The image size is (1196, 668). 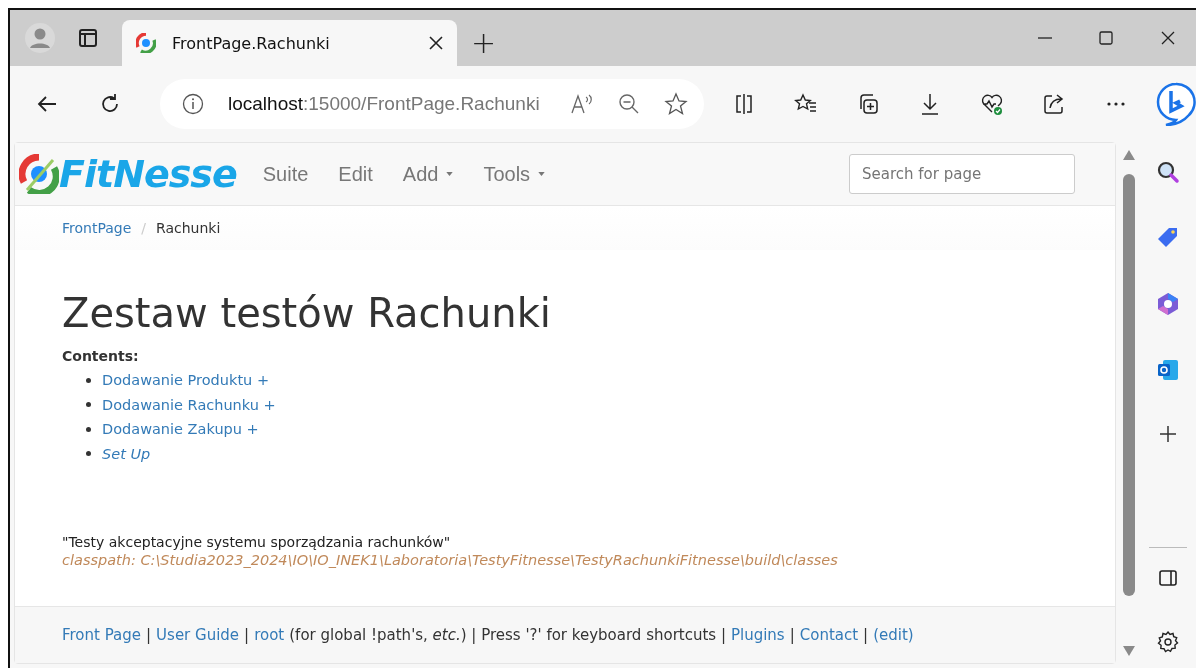 I want to click on new-tab-button: +, so click(x=484, y=43).